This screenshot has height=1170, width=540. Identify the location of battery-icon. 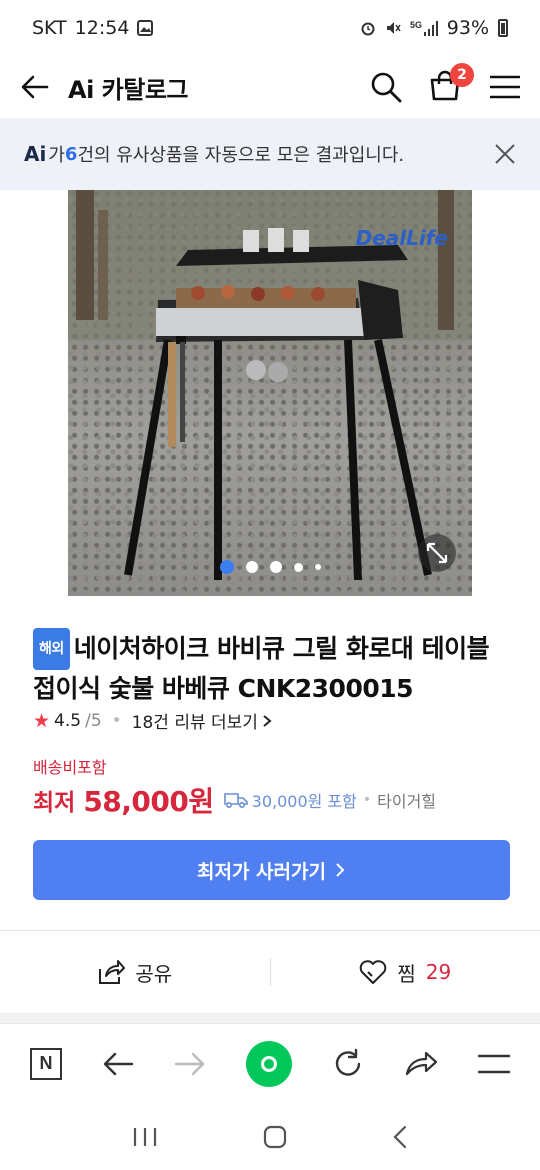
(503, 28).